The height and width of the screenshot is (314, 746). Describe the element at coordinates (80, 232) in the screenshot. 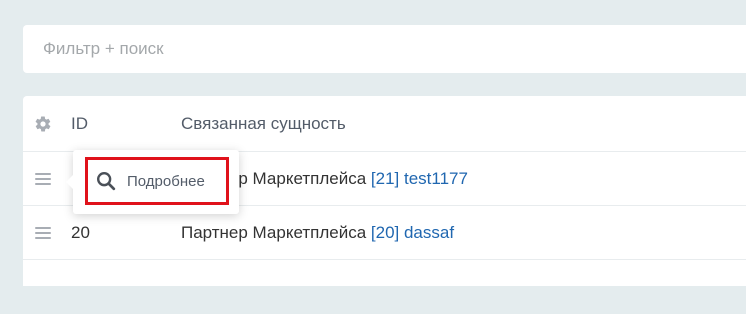

I see `cell-id: 20` at that location.